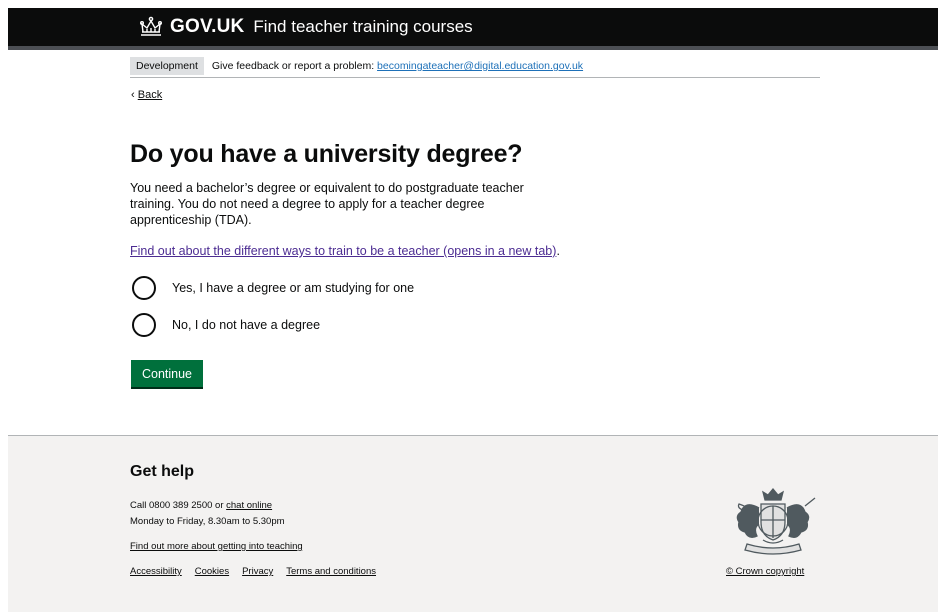  What do you see at coordinates (162, 471) in the screenshot?
I see `footer-heading: Get help` at bounding box center [162, 471].